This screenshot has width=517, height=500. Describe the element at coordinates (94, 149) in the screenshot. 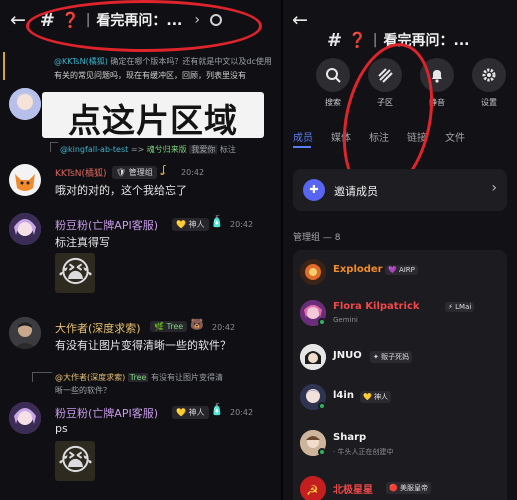

I see `reply-user: @kingfall-ab-test` at that location.